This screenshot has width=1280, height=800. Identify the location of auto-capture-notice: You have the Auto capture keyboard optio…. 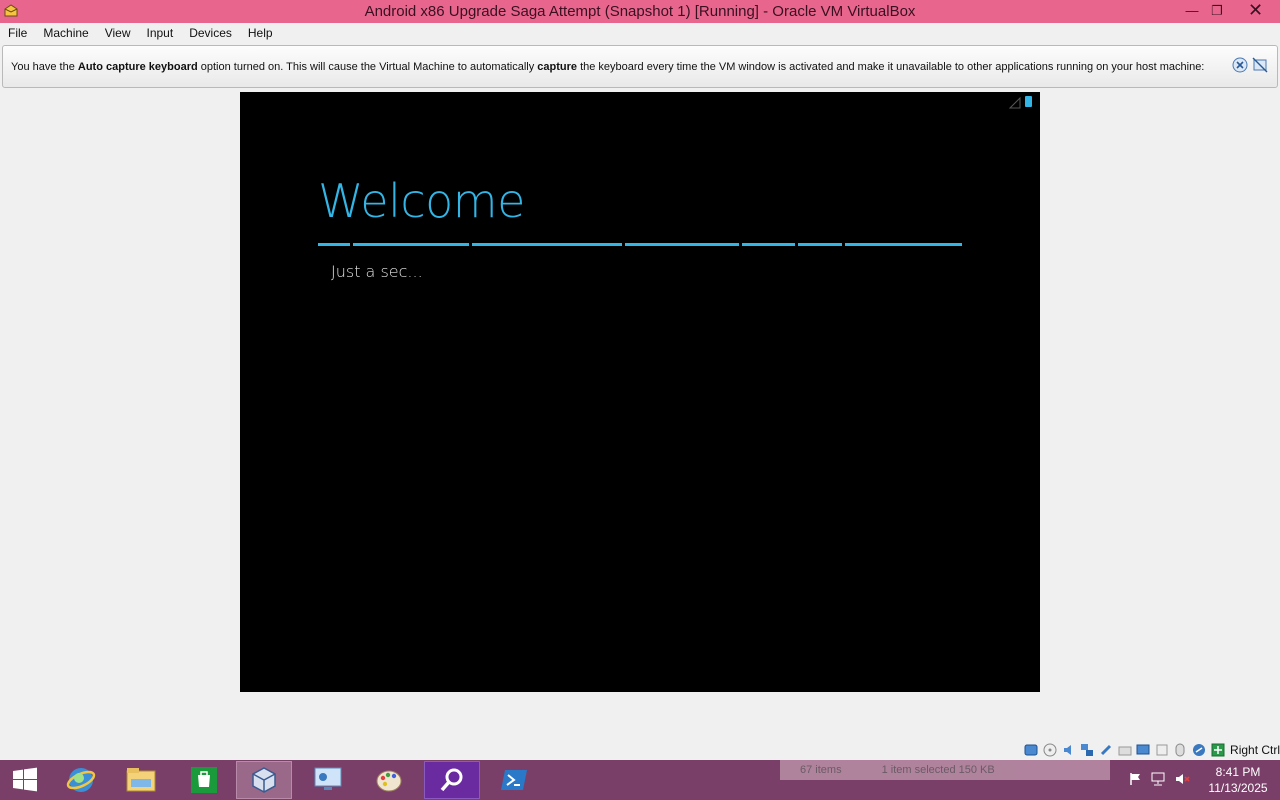
(640, 66).